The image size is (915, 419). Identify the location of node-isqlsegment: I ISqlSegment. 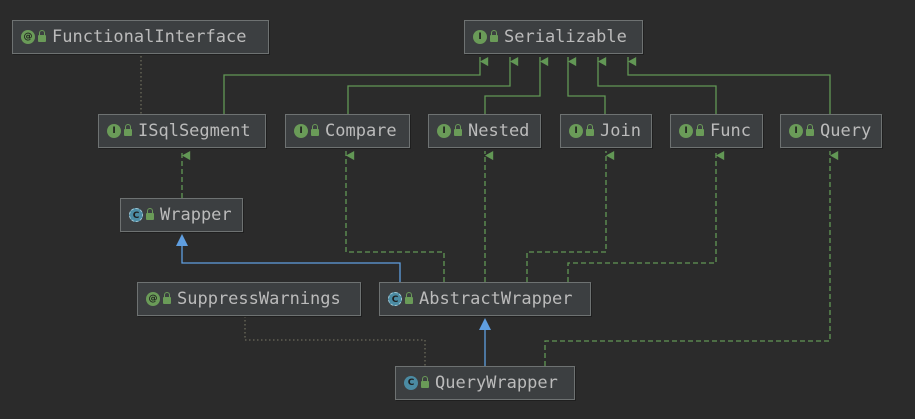
(182, 131).